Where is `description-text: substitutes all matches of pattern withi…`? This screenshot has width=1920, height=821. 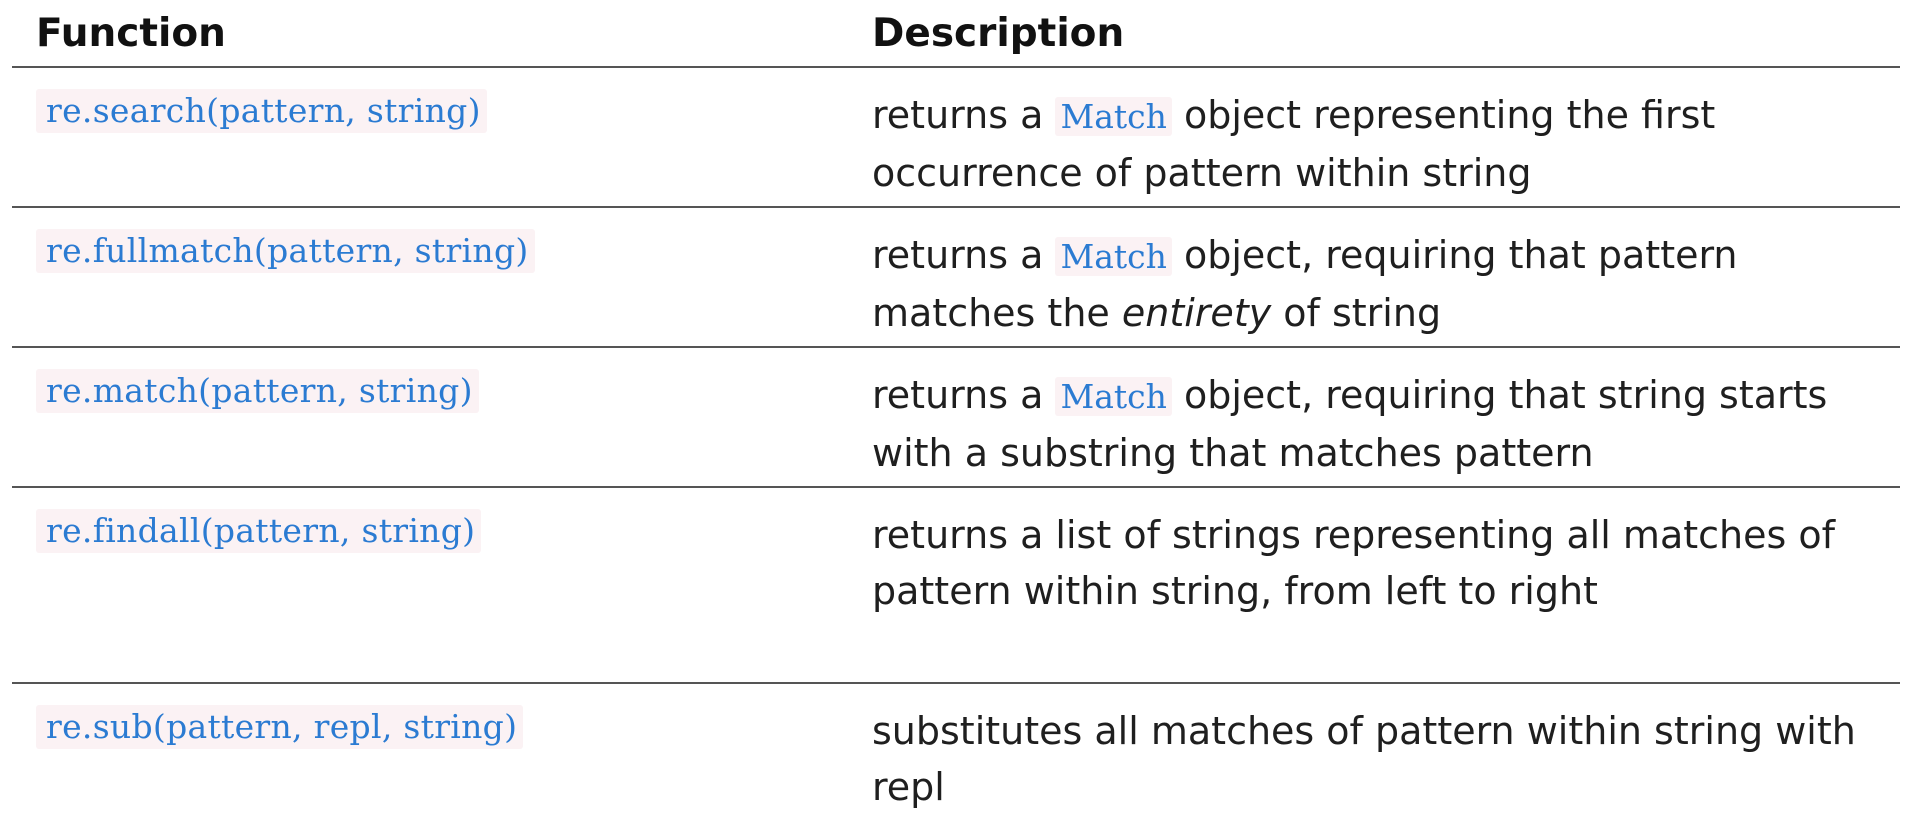
description-text: substitutes all matches of pattern withi… is located at coordinates (1364, 759).